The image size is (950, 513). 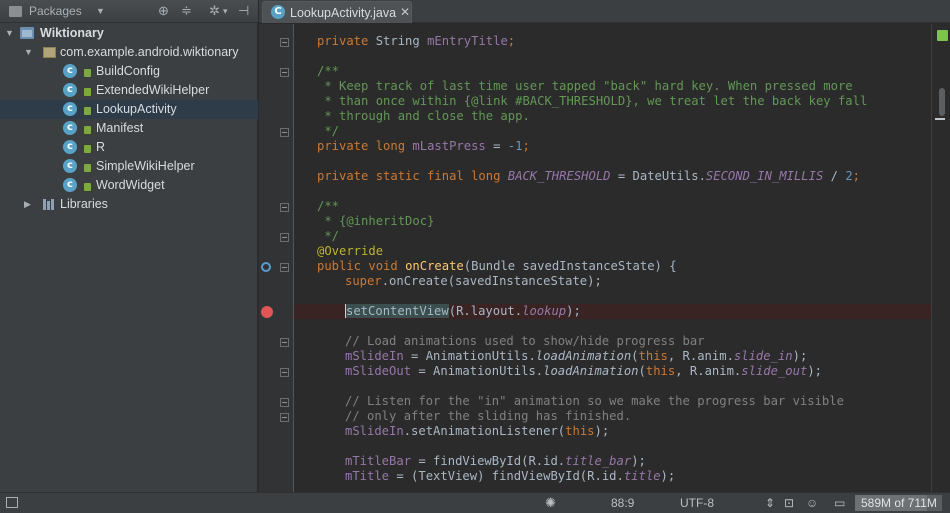 What do you see at coordinates (940, 258) in the screenshot?
I see `editor-scrollbar` at bounding box center [940, 258].